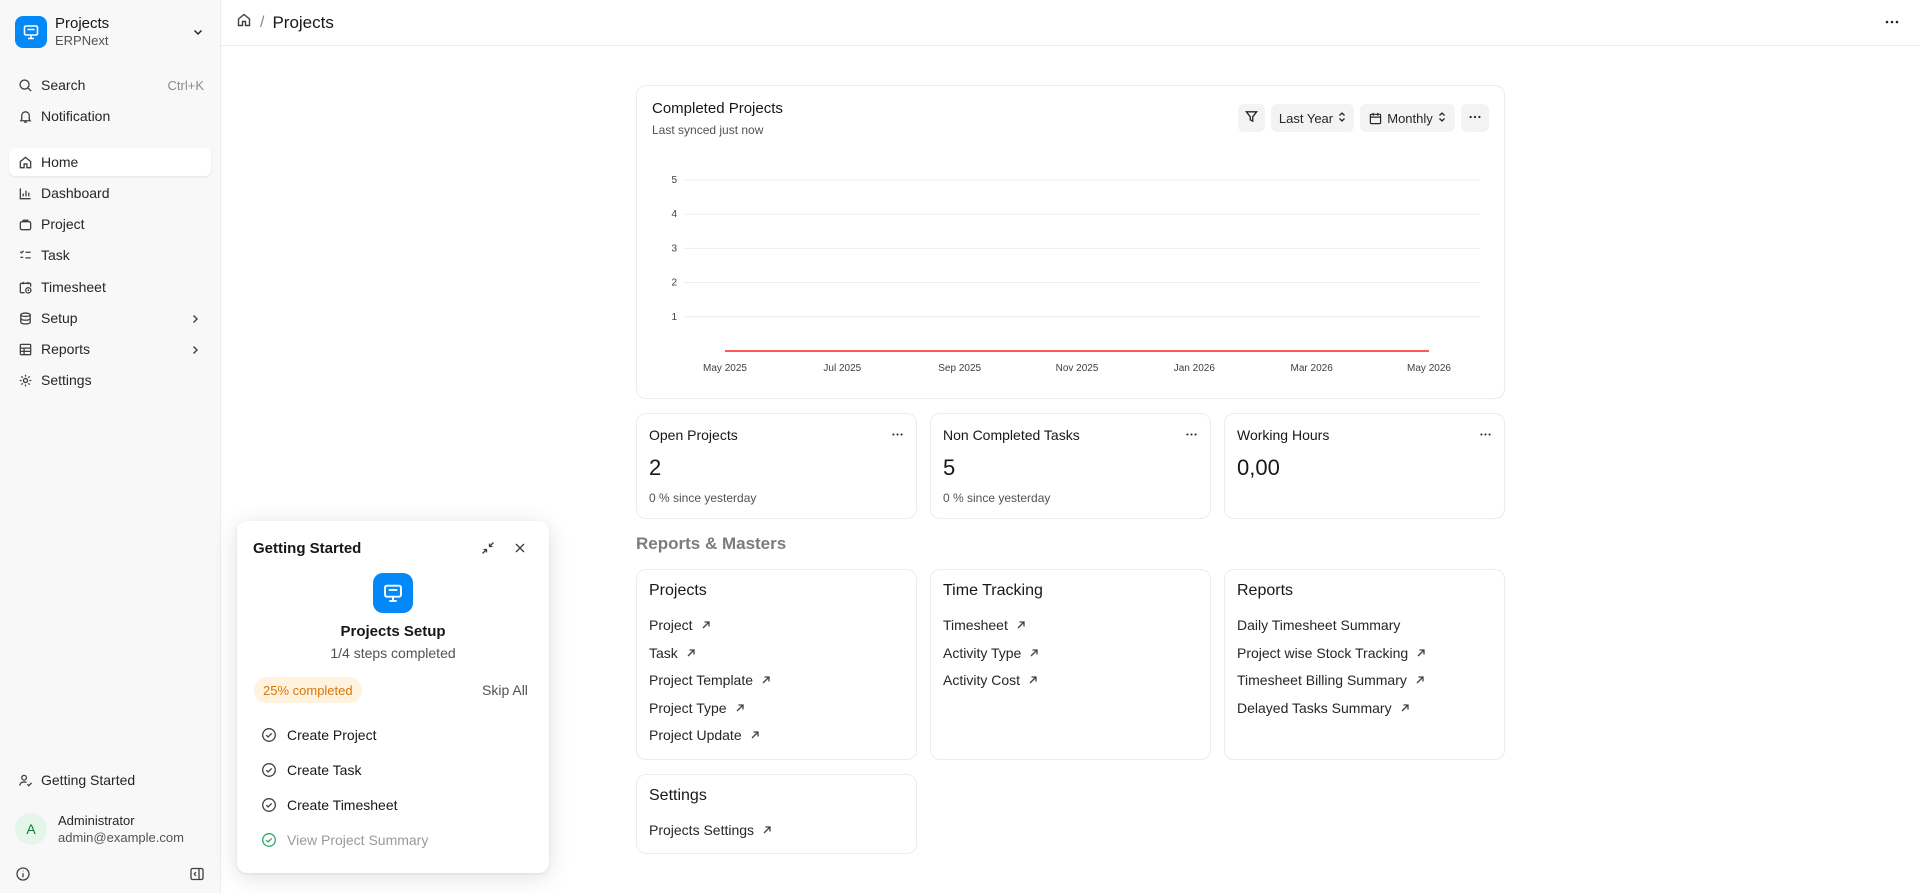 This screenshot has height=893, width=1920. I want to click on sidebar-getting-started: Getting Started, so click(110, 780).